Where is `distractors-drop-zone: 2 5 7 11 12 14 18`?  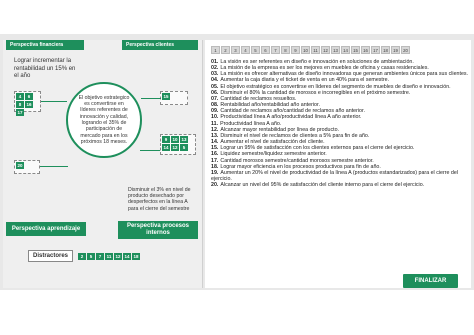 distractors-drop-zone: 2 5 7 11 12 14 18 is located at coordinates (109, 256).